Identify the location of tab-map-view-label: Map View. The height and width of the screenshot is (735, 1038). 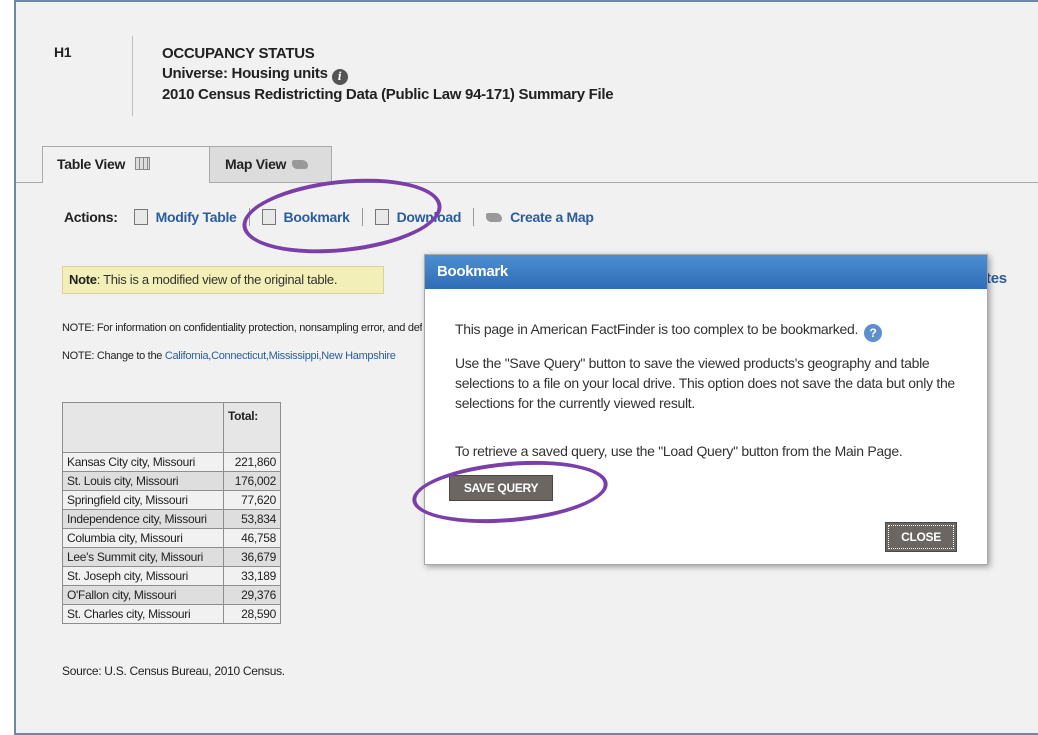
(256, 164).